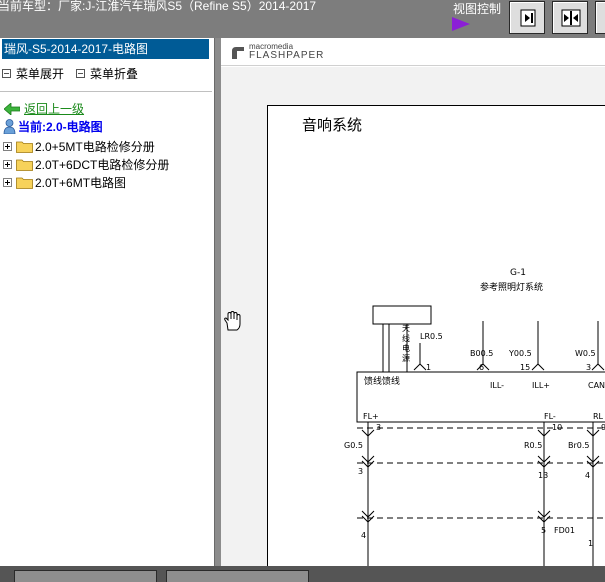 This screenshot has height=582, width=605. I want to click on user-icon, so click(9, 126).